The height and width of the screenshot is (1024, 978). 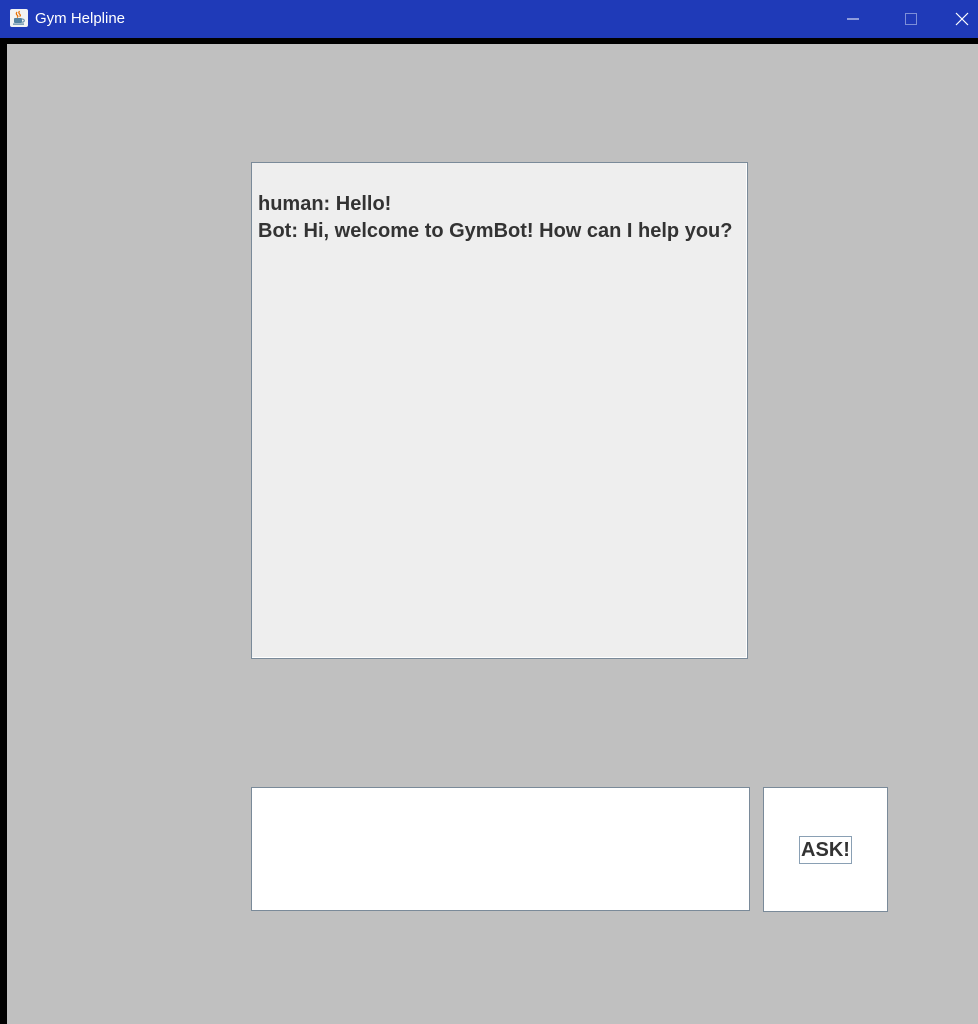 I want to click on window-border-left, so click(x=3, y=531).